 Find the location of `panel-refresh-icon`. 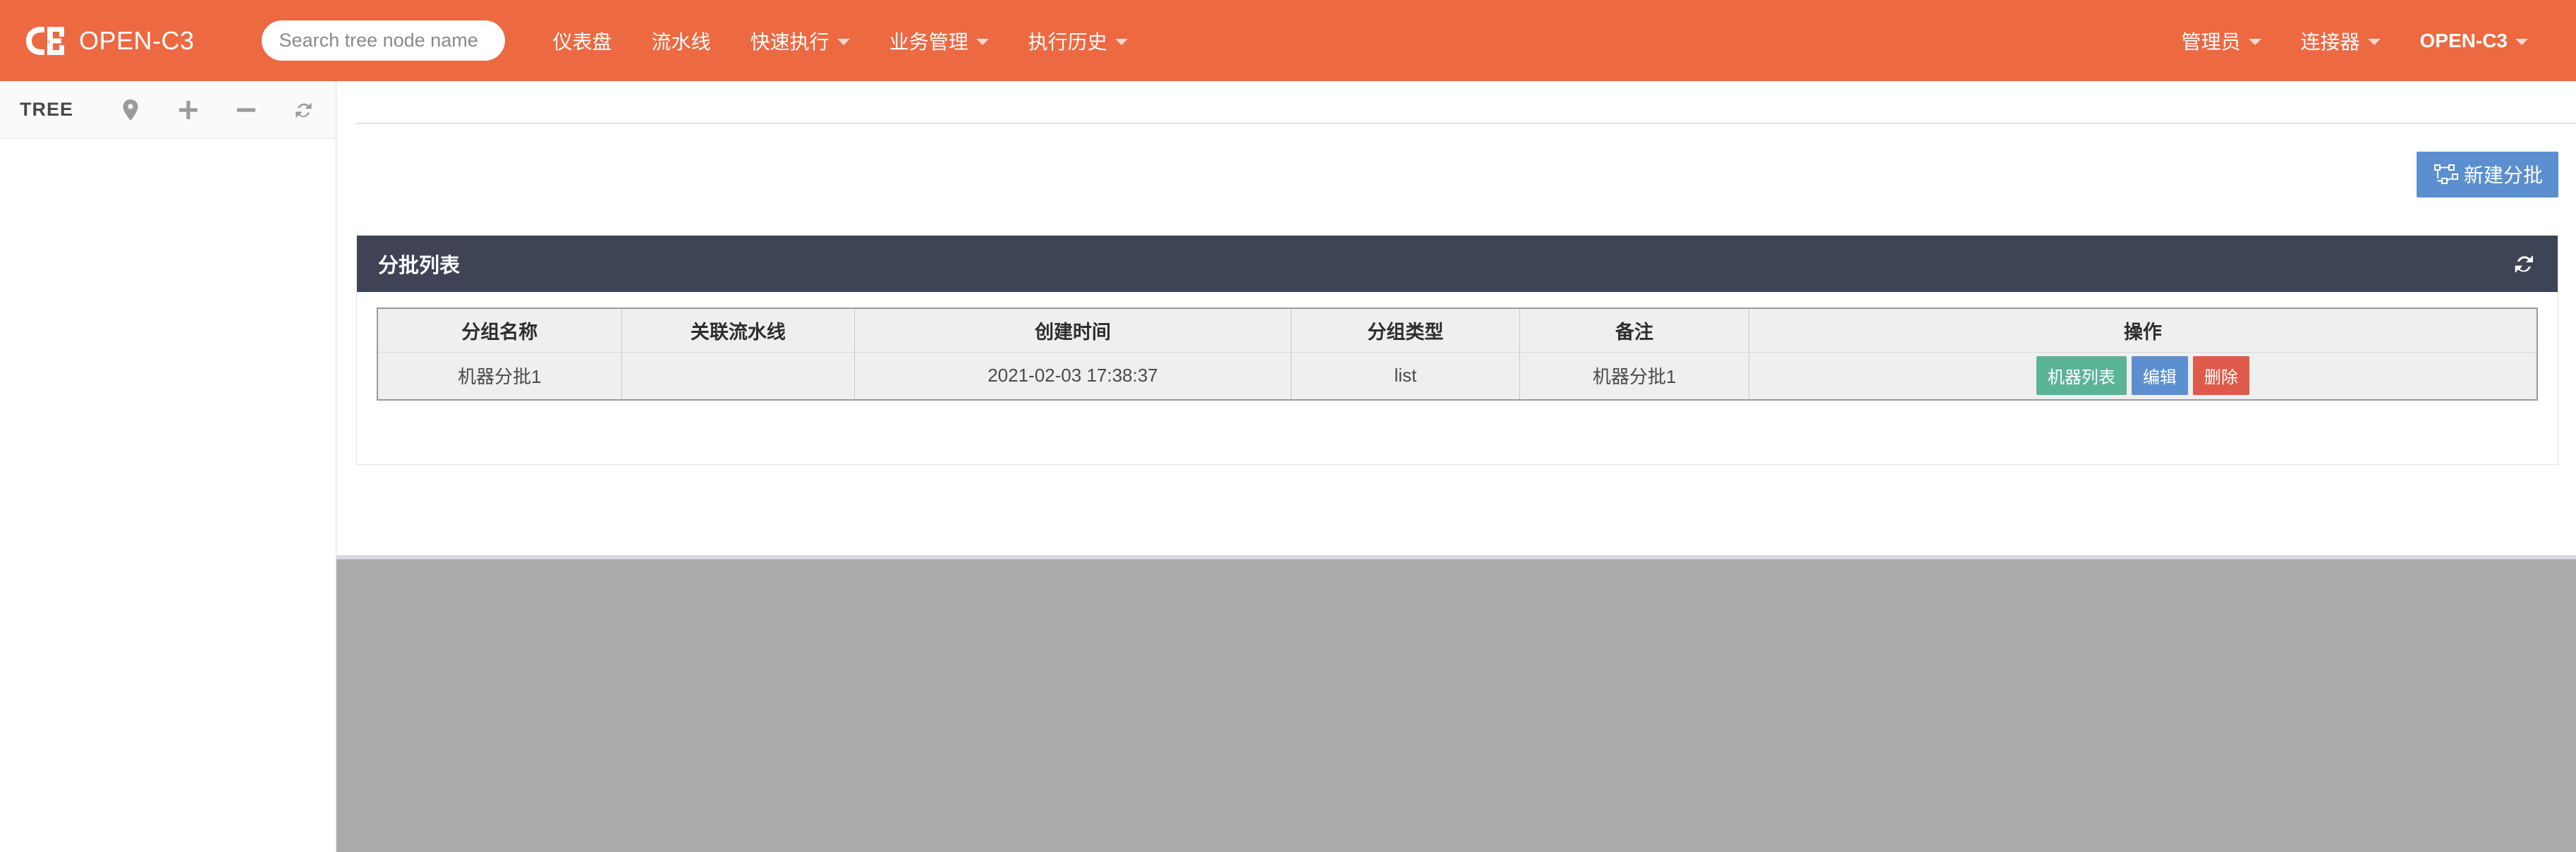

panel-refresh-icon is located at coordinates (2524, 264).